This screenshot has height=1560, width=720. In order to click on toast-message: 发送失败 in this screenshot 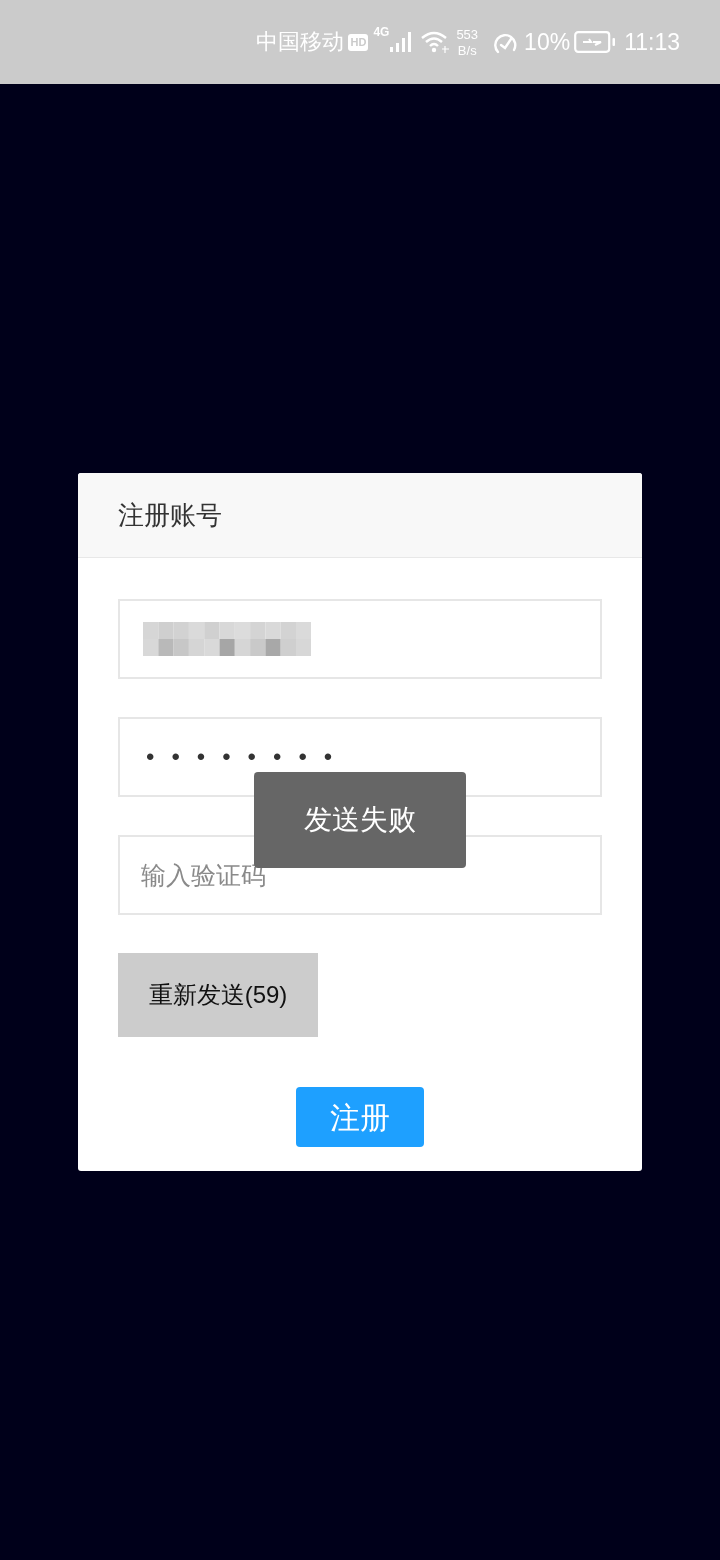, I will do `click(360, 820)`.